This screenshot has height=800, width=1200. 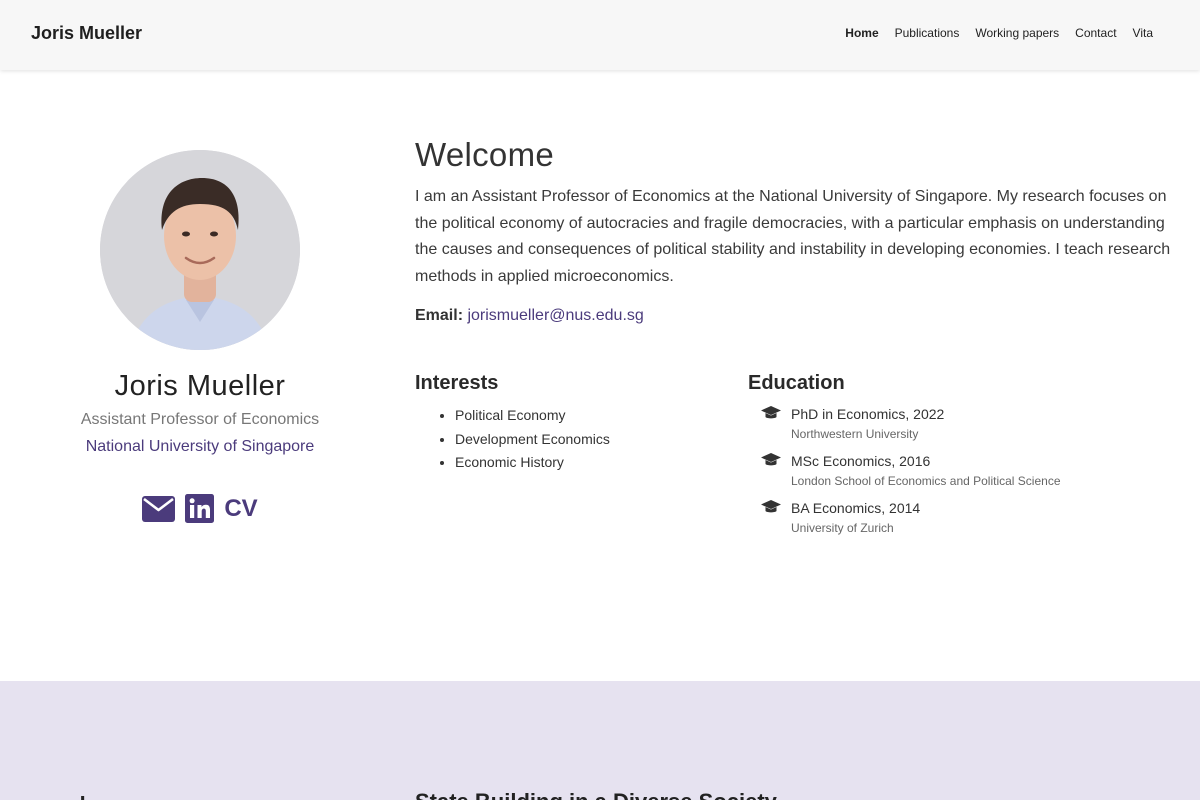 I want to click on nav-link-vita: Vita, so click(x=1143, y=33).